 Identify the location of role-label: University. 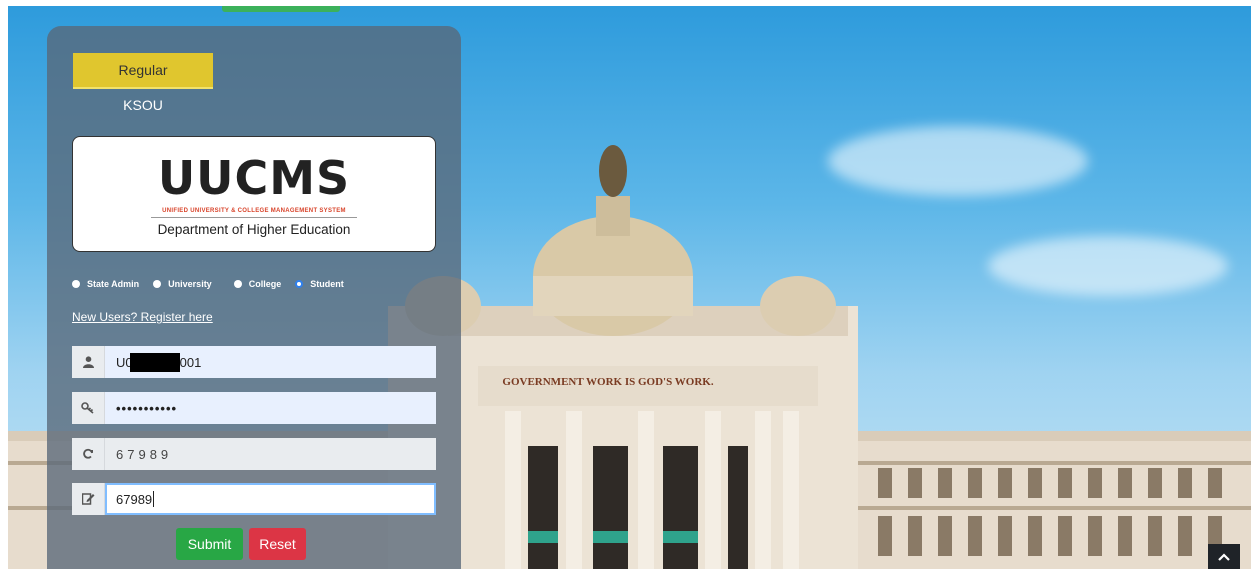
(190, 284).